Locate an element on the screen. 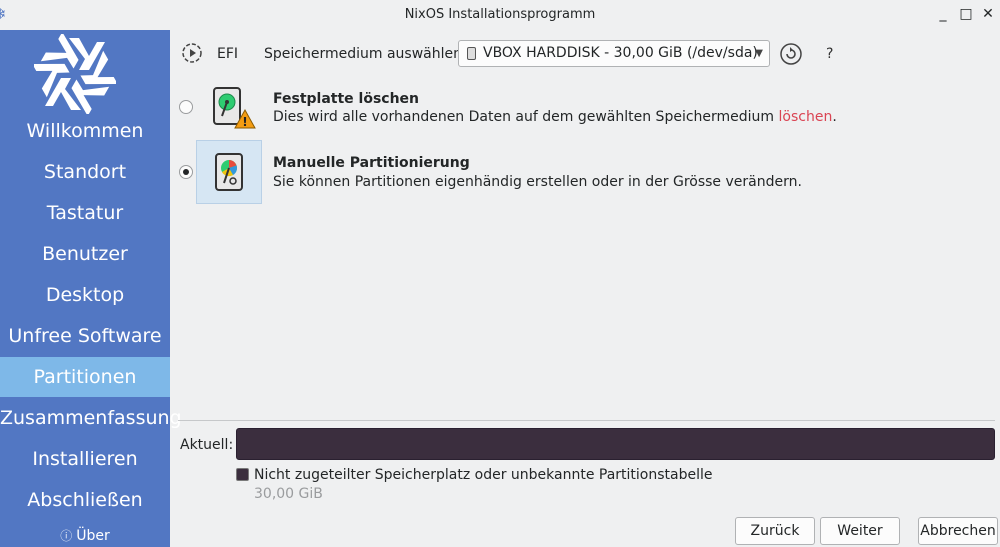 The width and height of the screenshot is (1000, 547). about-button: ⓘ Über is located at coordinates (85, 535).